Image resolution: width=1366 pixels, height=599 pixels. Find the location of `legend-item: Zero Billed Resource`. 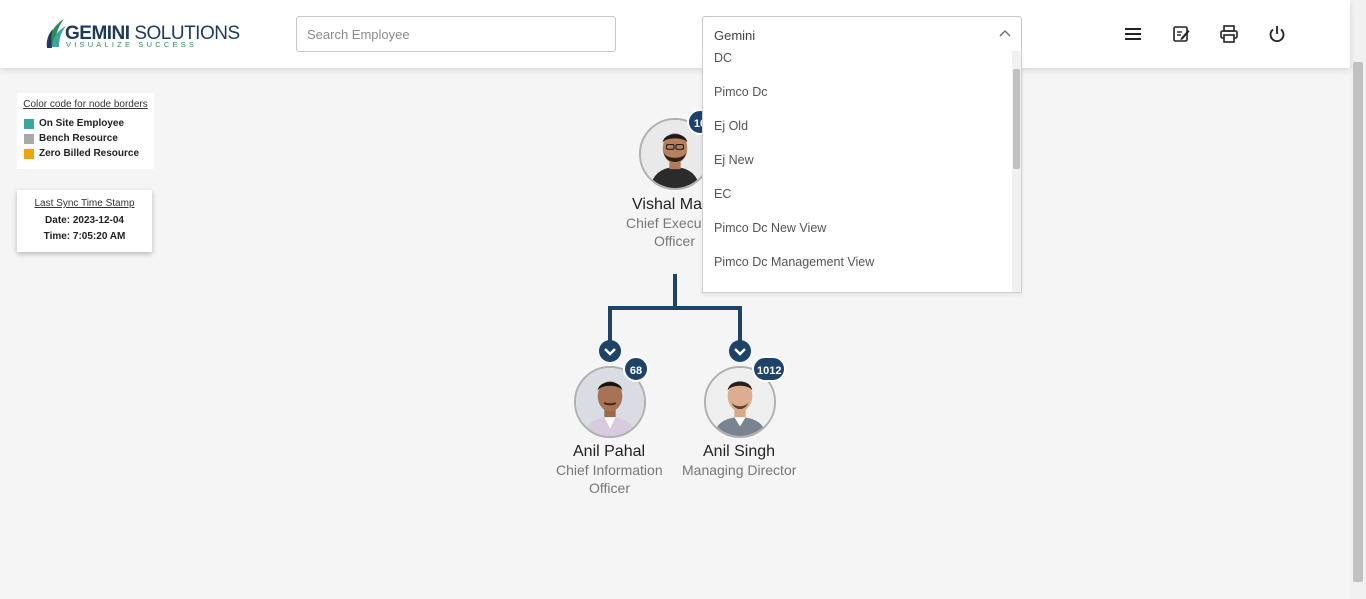

legend-item: Zero Billed Resource is located at coordinates (85, 153).